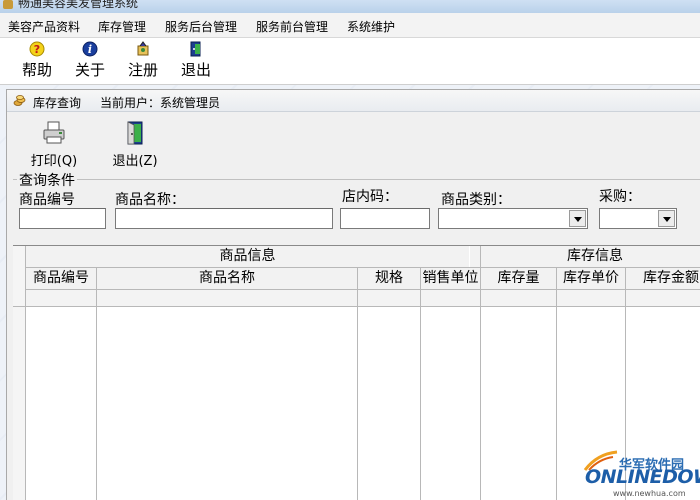  I want to click on help-icon: ?, so click(37, 49).